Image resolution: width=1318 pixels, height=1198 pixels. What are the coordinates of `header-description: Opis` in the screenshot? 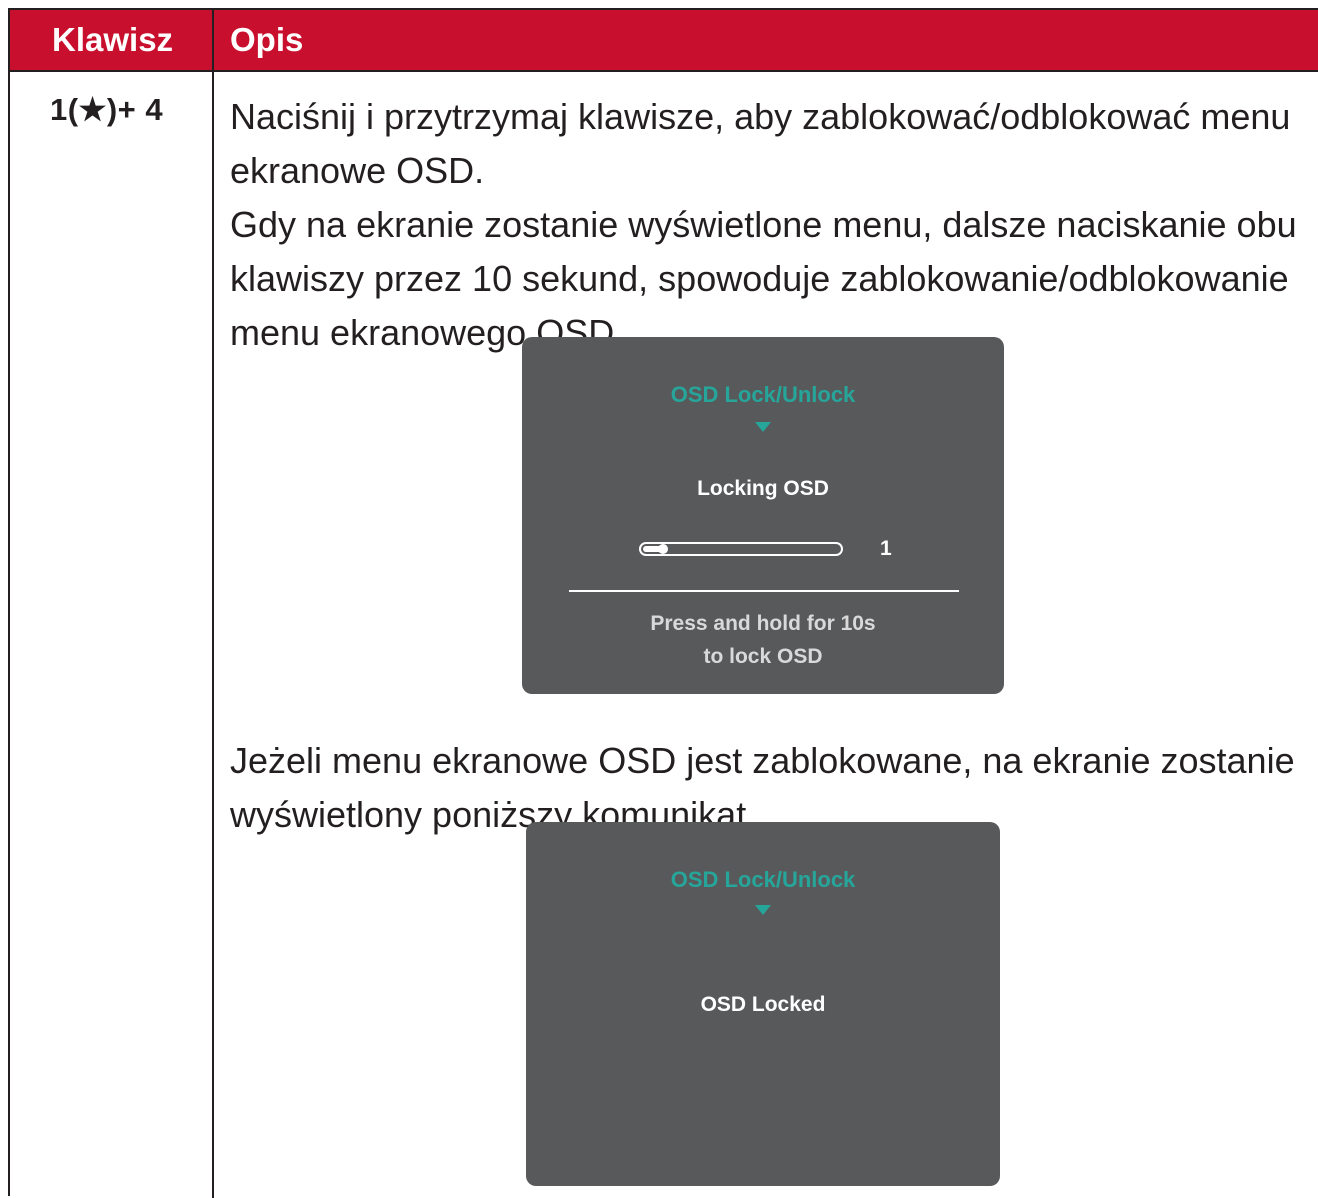 It's located at (267, 39).